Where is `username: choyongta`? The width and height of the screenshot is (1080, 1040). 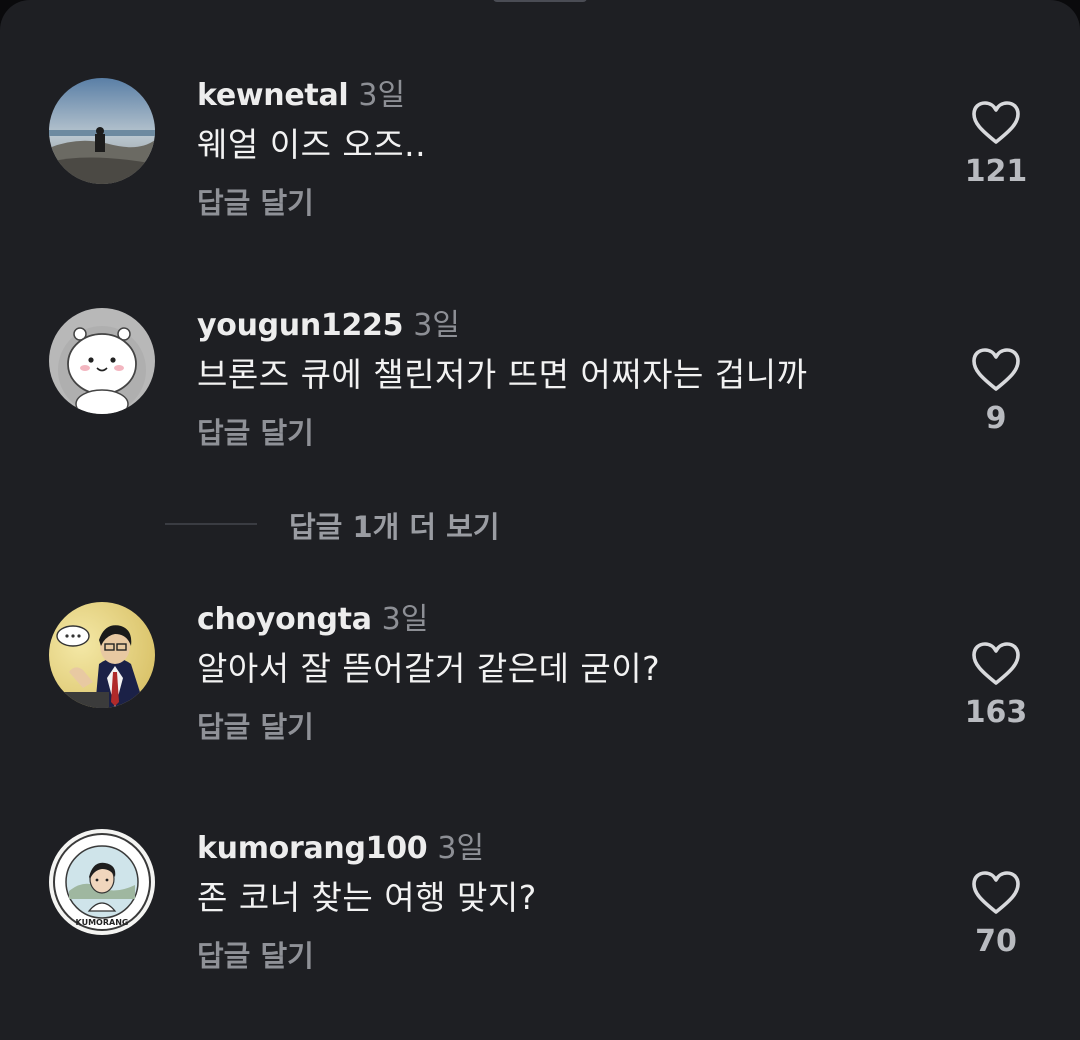 username: choyongta is located at coordinates (284, 619).